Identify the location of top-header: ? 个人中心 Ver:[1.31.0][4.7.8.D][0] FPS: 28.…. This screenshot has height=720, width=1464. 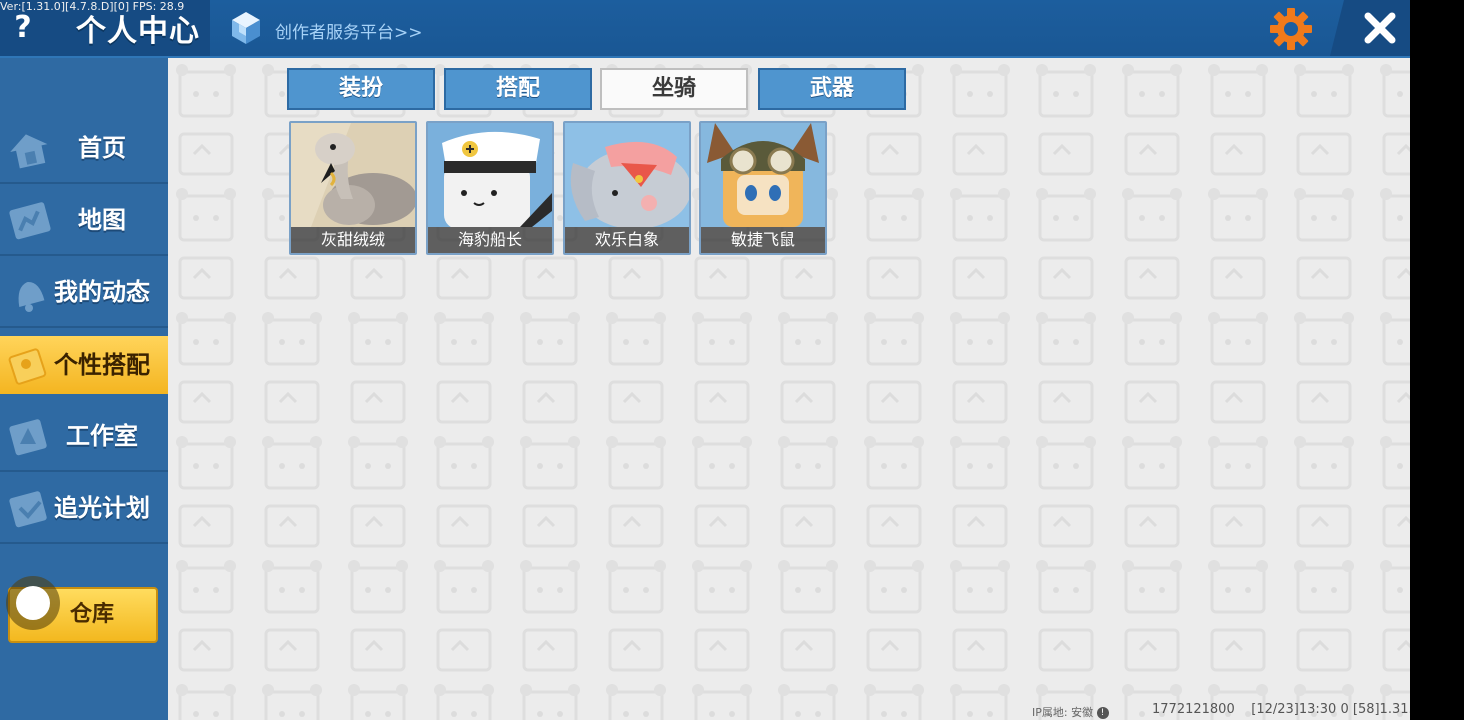
(705, 29).